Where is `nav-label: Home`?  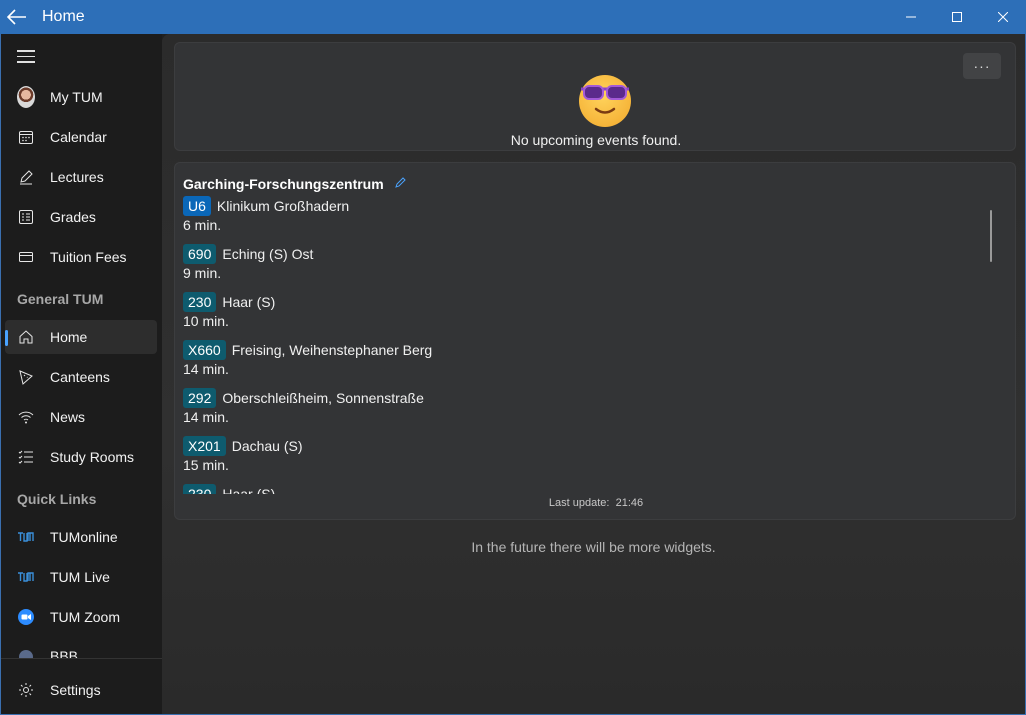
nav-label: Home is located at coordinates (69, 337).